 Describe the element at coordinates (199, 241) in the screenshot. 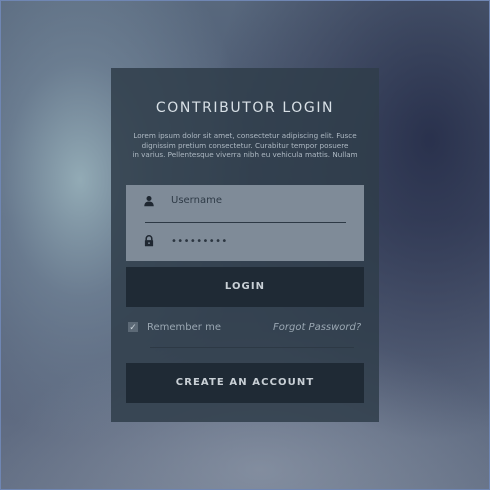

I see `password-input: •••••••••` at that location.